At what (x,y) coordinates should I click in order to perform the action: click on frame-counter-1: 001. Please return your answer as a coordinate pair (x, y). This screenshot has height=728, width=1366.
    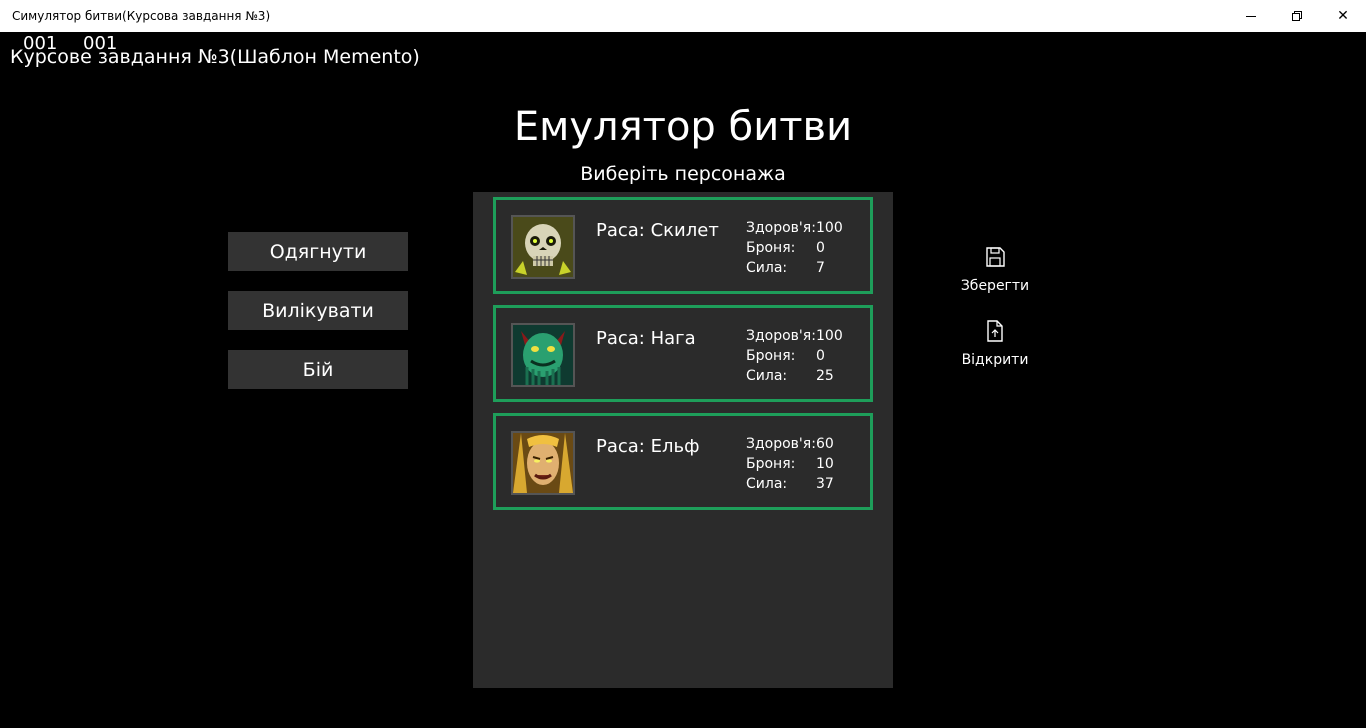
    Looking at the image, I should click on (40, 43).